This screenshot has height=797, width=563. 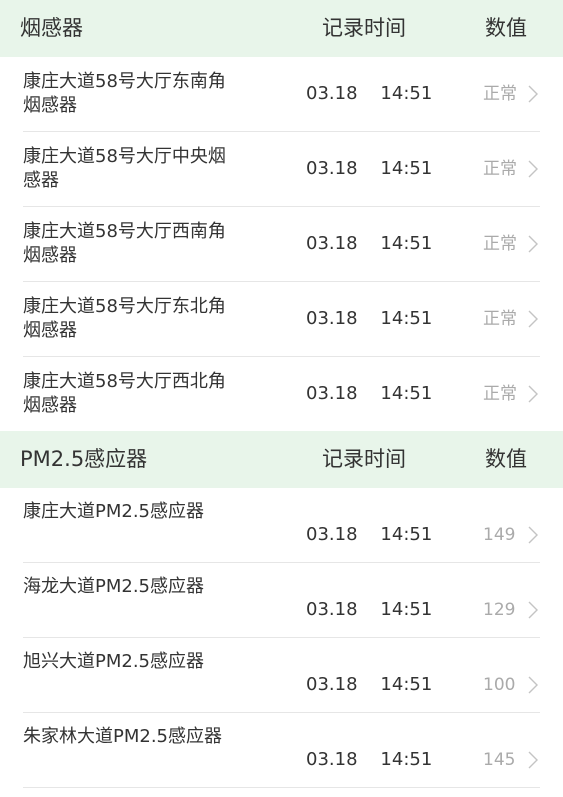 I want to click on sensor-name: 康庄大道58号大厅中央烟感器, so click(x=124, y=168).